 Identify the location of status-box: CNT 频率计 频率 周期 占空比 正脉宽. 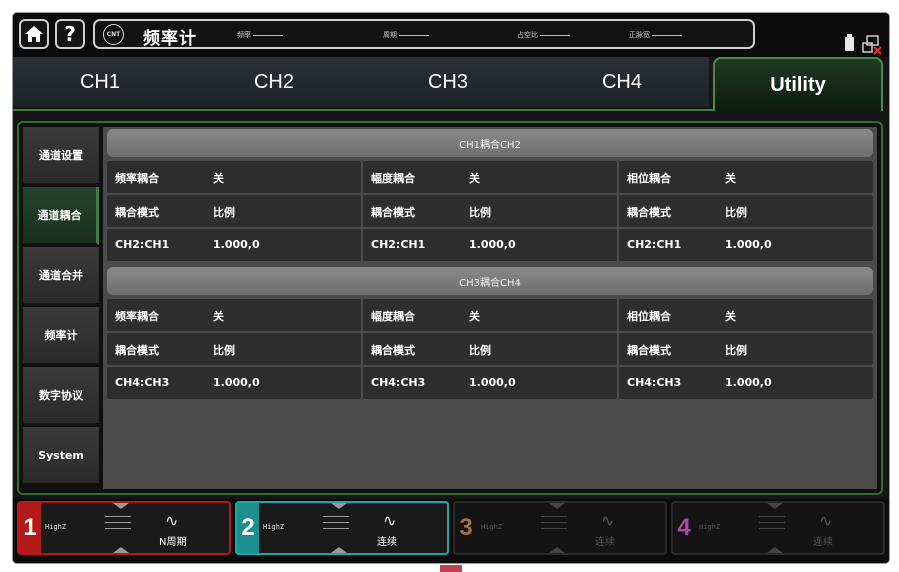
(424, 34).